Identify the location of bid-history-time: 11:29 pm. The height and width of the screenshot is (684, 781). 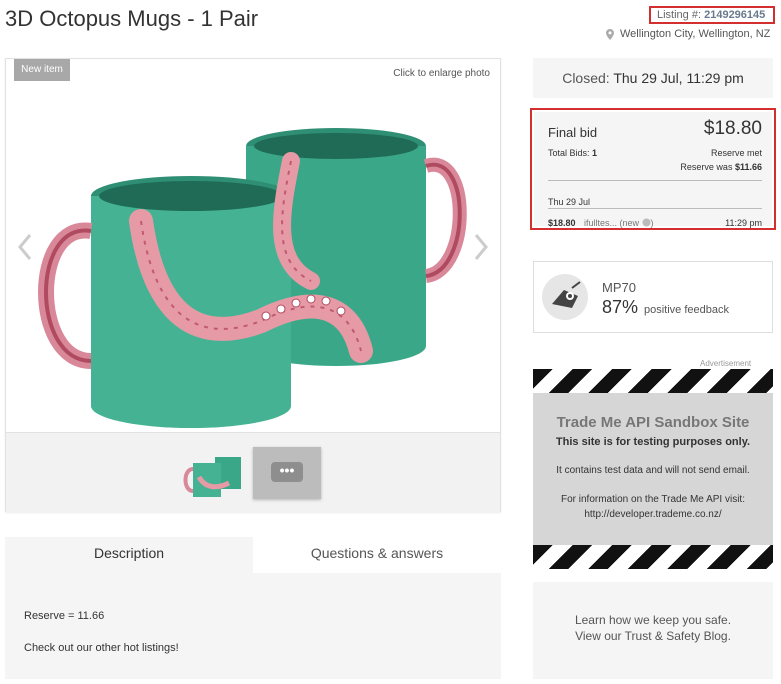
(743, 223).